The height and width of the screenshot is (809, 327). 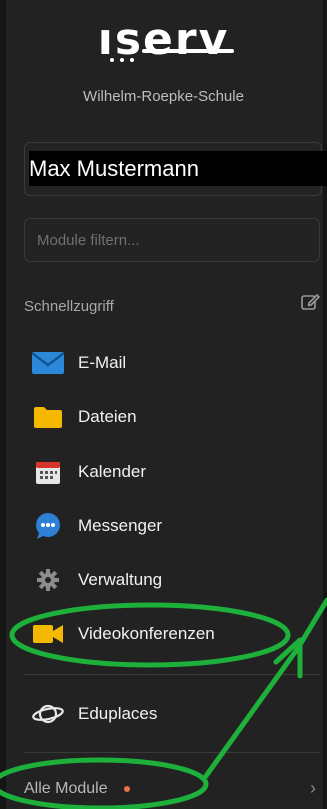 I want to click on annotation-arrow-line, so click(x=265, y=688).